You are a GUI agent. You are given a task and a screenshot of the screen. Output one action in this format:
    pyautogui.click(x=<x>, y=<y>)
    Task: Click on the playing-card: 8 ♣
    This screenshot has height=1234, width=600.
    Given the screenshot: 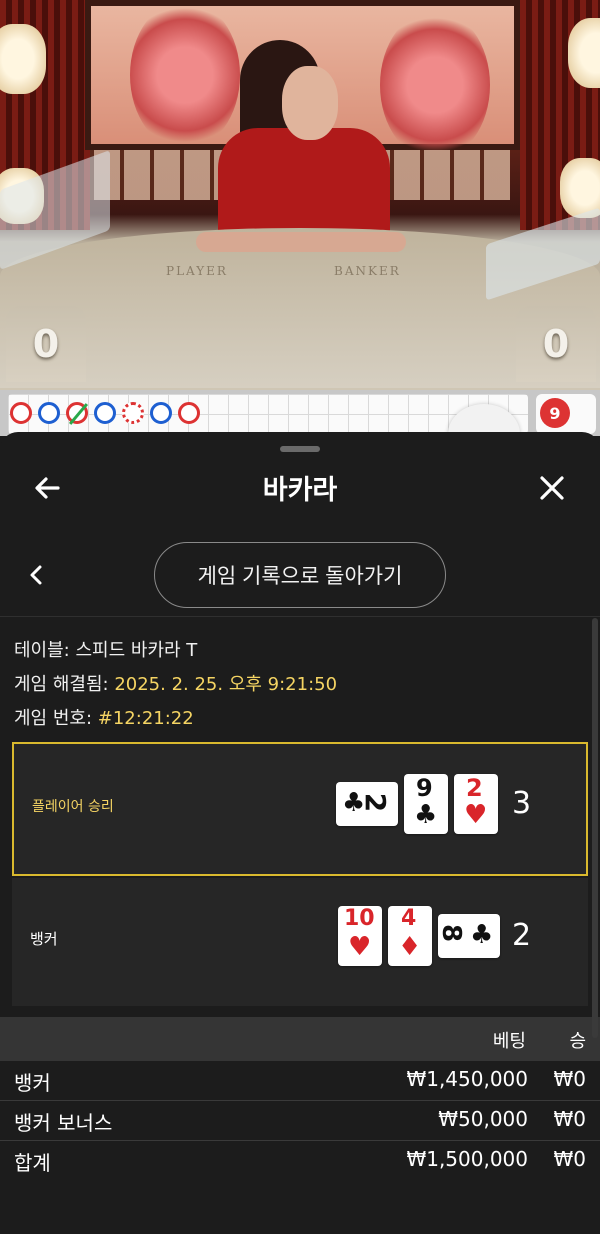 What is the action you would take?
    pyautogui.click(x=468, y=936)
    